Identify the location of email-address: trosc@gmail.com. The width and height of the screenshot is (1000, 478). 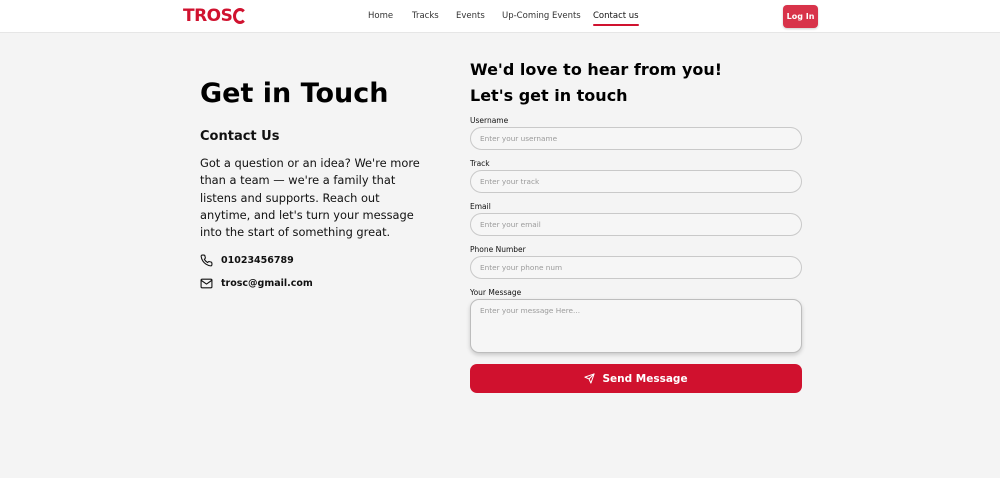
(267, 283).